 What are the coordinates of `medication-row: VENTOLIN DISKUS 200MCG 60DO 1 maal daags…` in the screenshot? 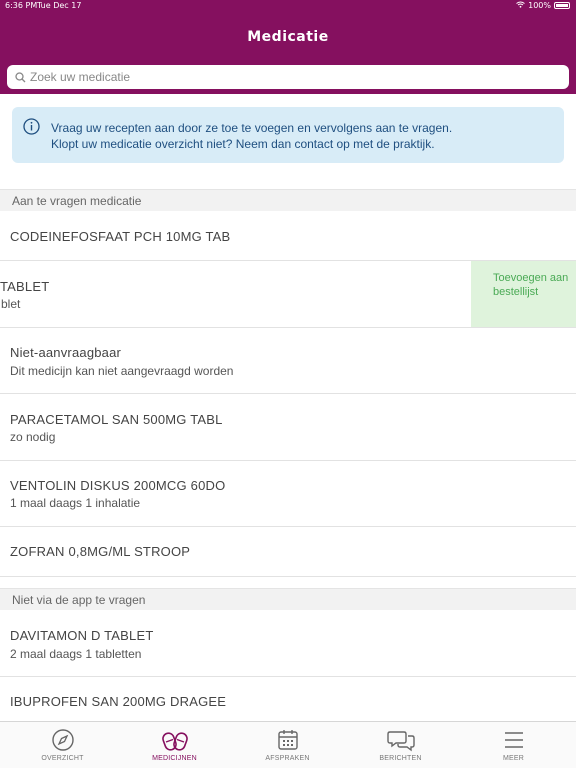 It's located at (288, 494).